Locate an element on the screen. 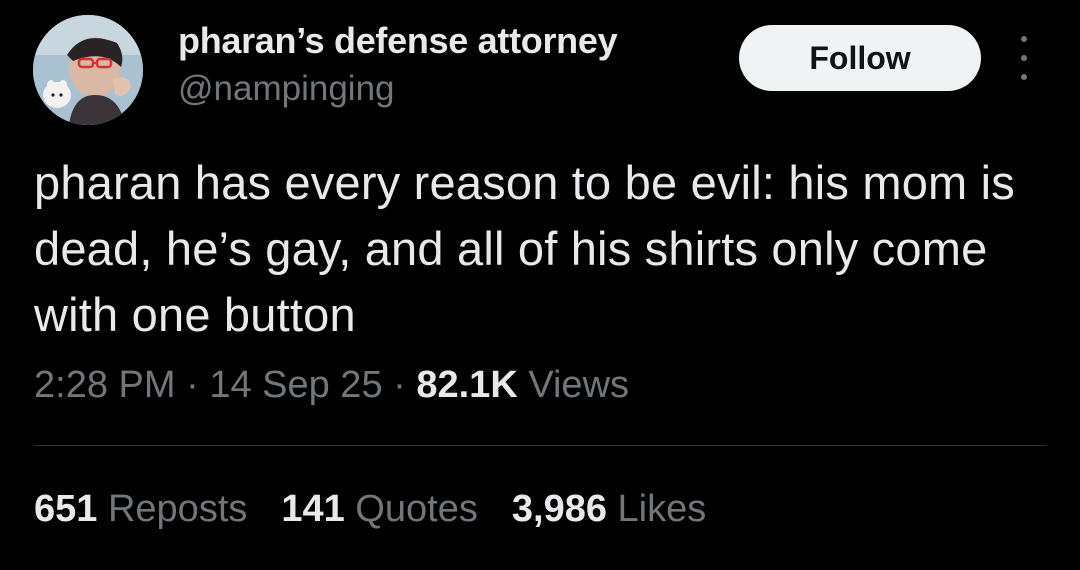  more-vertical-icon is located at coordinates (1024, 58).